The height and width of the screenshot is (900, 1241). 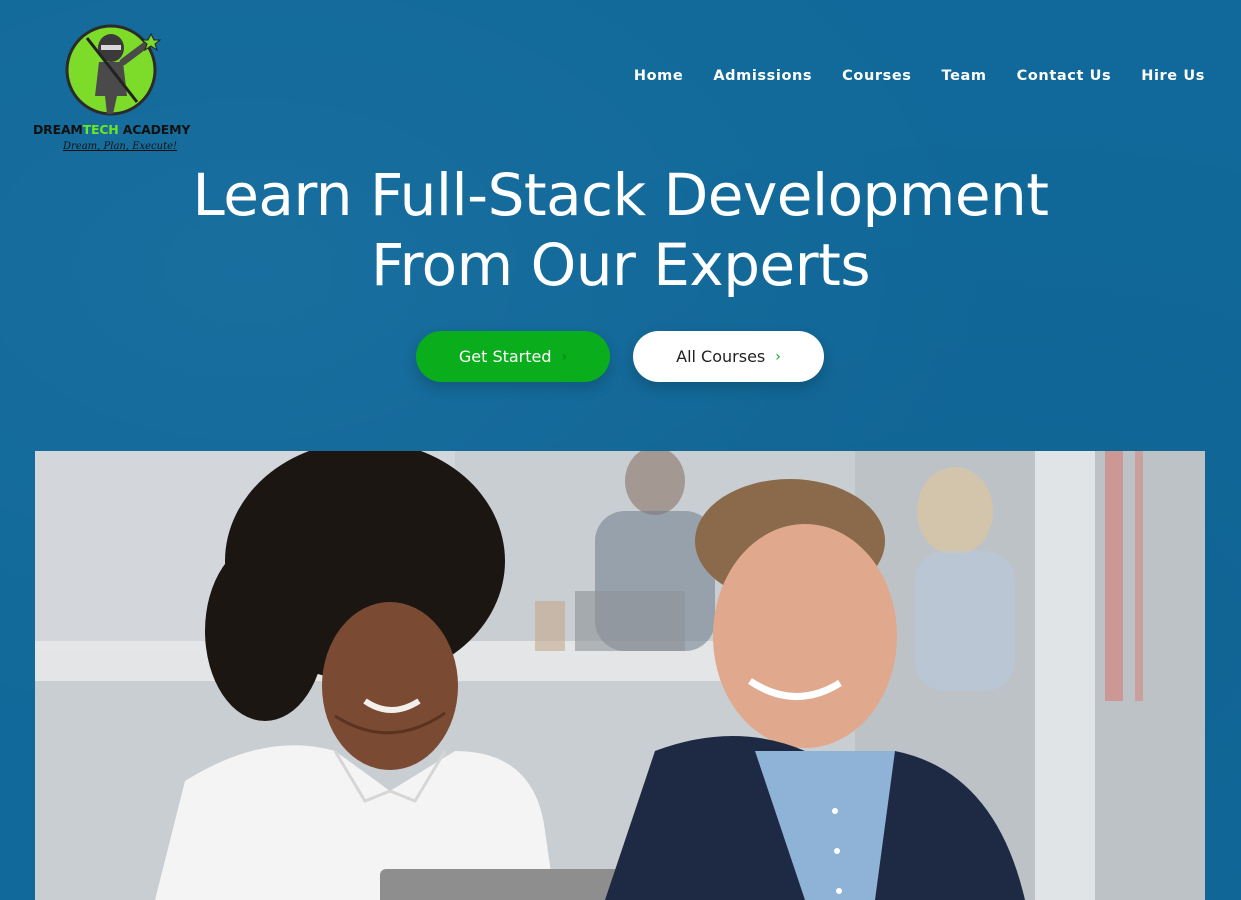 I want to click on get-started-button: Get Started ›, so click(x=513, y=356).